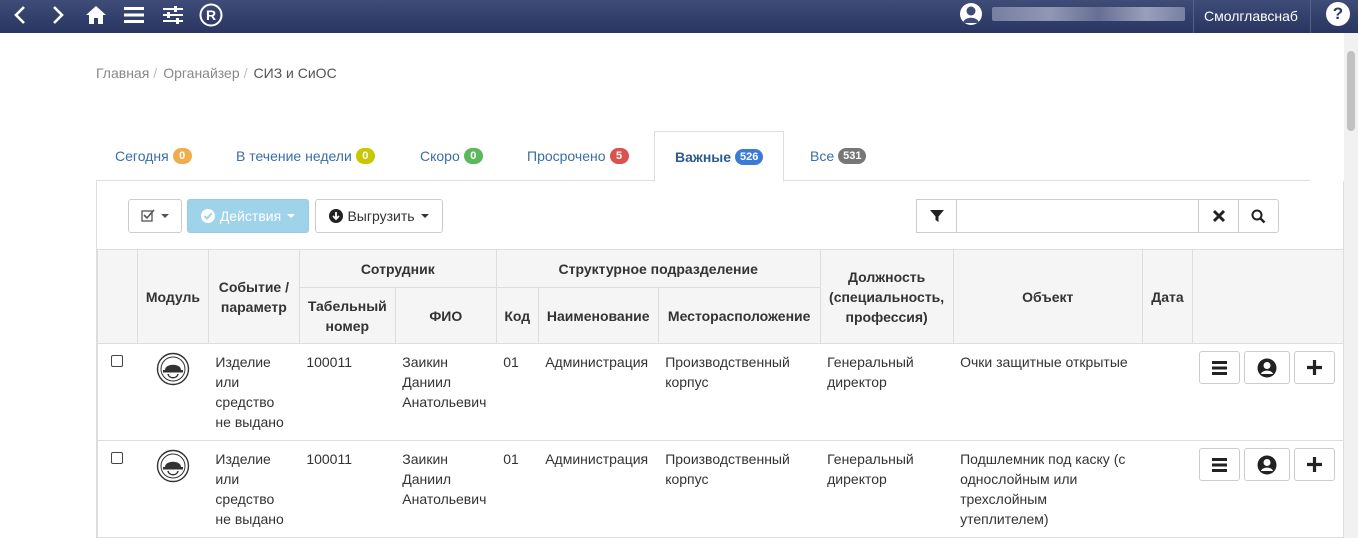 Image resolution: width=1358 pixels, height=538 pixels. I want to click on count-badge: 5, so click(619, 156).